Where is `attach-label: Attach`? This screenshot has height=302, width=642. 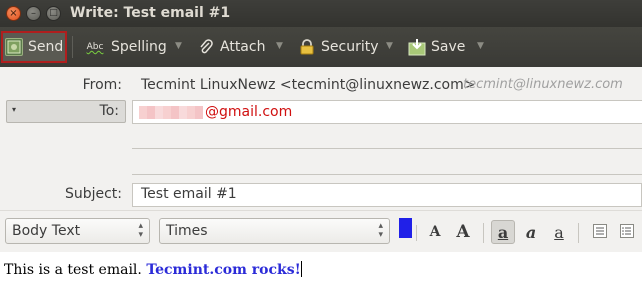 attach-label: Attach is located at coordinates (243, 47).